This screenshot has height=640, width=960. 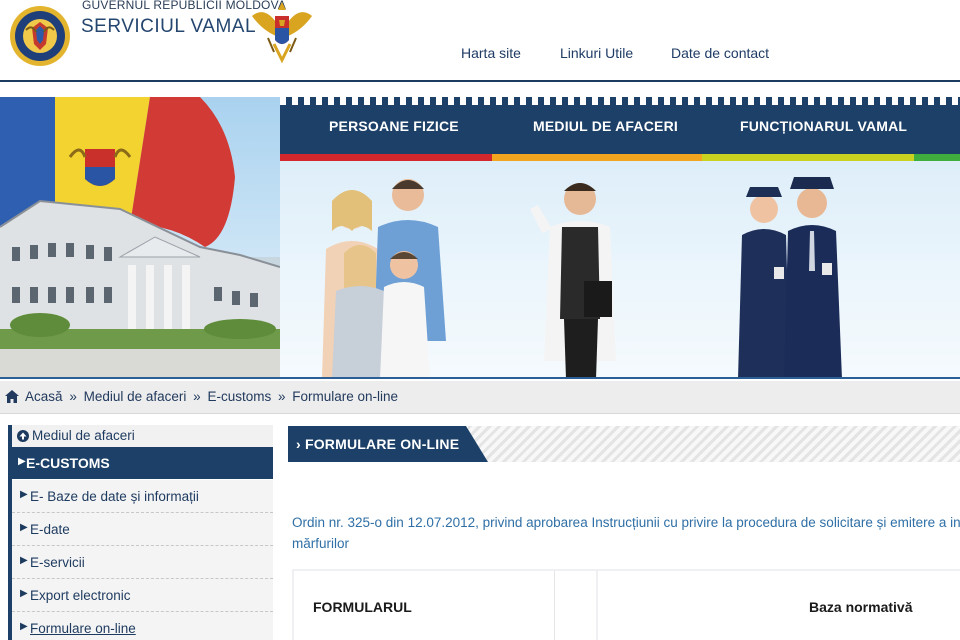 I want to click on table-header-cell-form: FORMULARUL, so click(x=424, y=605).